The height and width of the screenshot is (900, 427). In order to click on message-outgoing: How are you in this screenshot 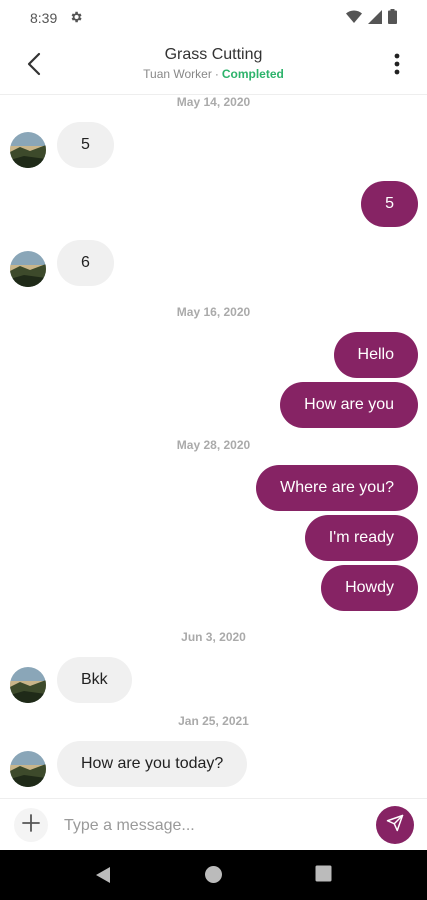, I will do `click(349, 405)`.